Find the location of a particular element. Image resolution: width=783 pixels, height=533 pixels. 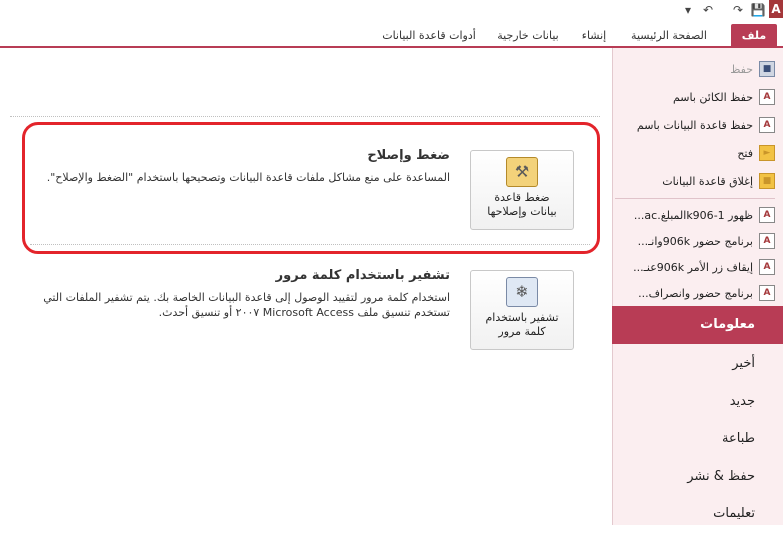

save-database-as-command: A حفظ قاعدة البيانات باسم is located at coordinates (695, 125).